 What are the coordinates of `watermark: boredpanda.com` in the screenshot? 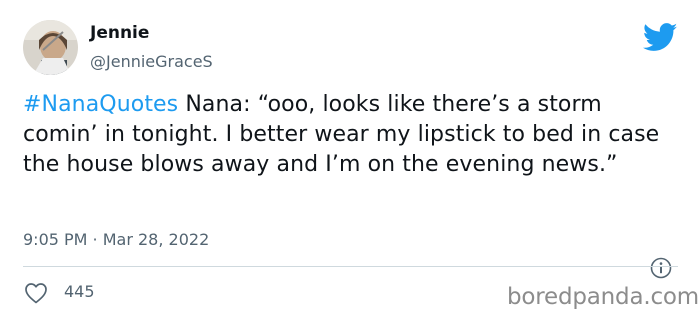 It's located at (603, 297).